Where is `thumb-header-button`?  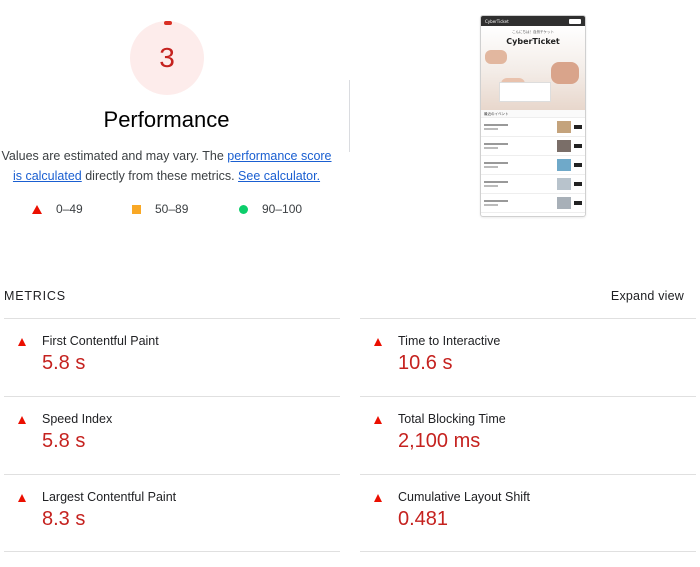
thumb-header-button is located at coordinates (575, 21).